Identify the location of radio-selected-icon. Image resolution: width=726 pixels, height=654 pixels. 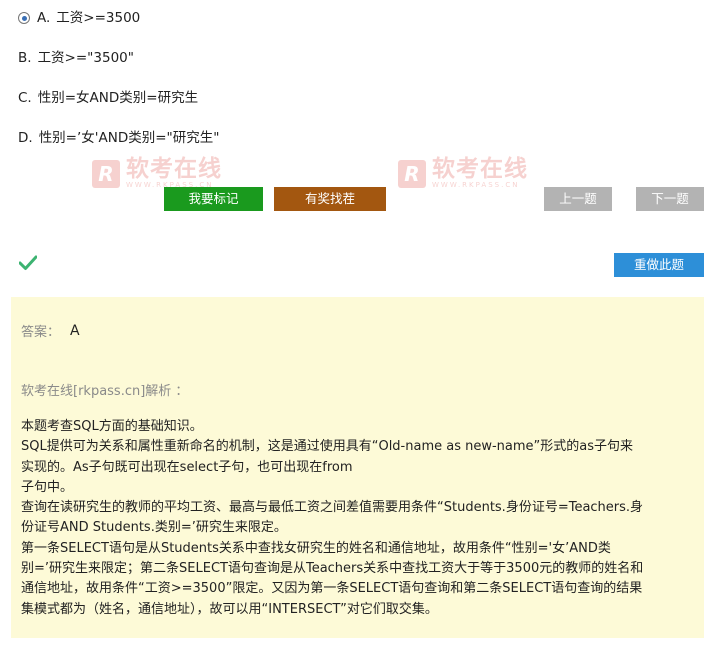
(24, 18).